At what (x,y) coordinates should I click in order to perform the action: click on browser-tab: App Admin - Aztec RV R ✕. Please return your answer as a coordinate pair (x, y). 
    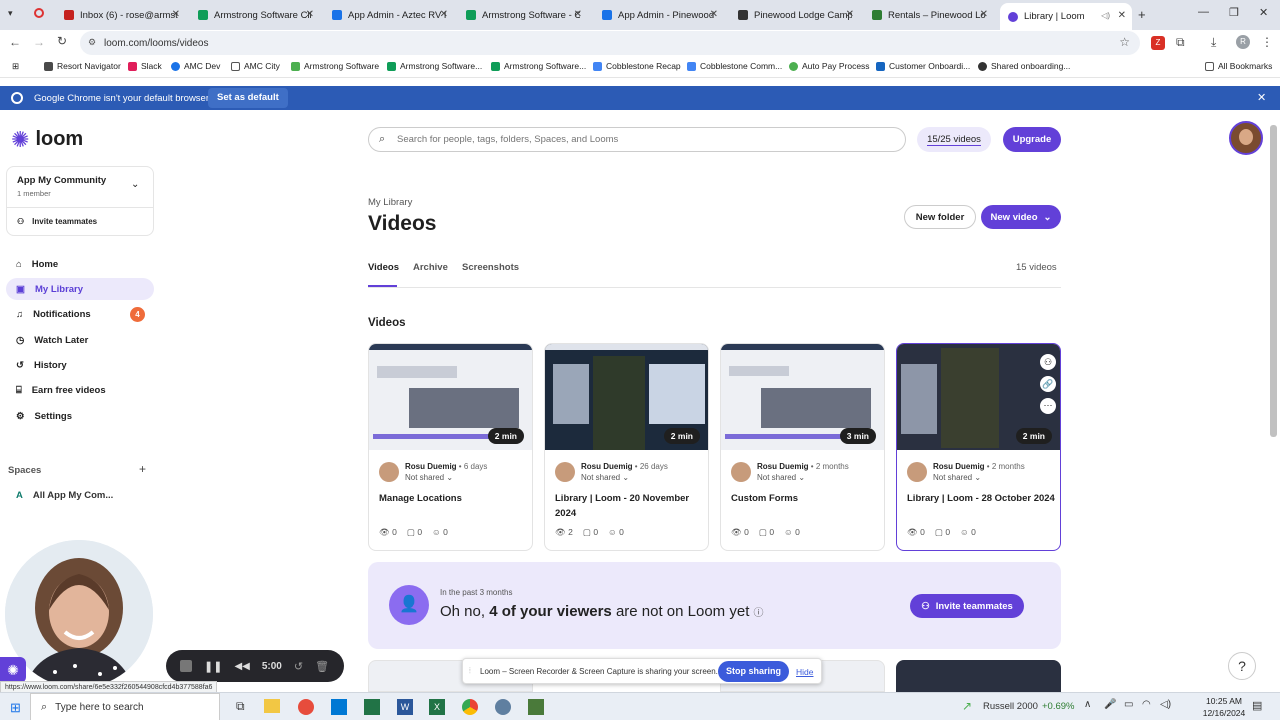
    Looking at the image, I should click on (389, 15).